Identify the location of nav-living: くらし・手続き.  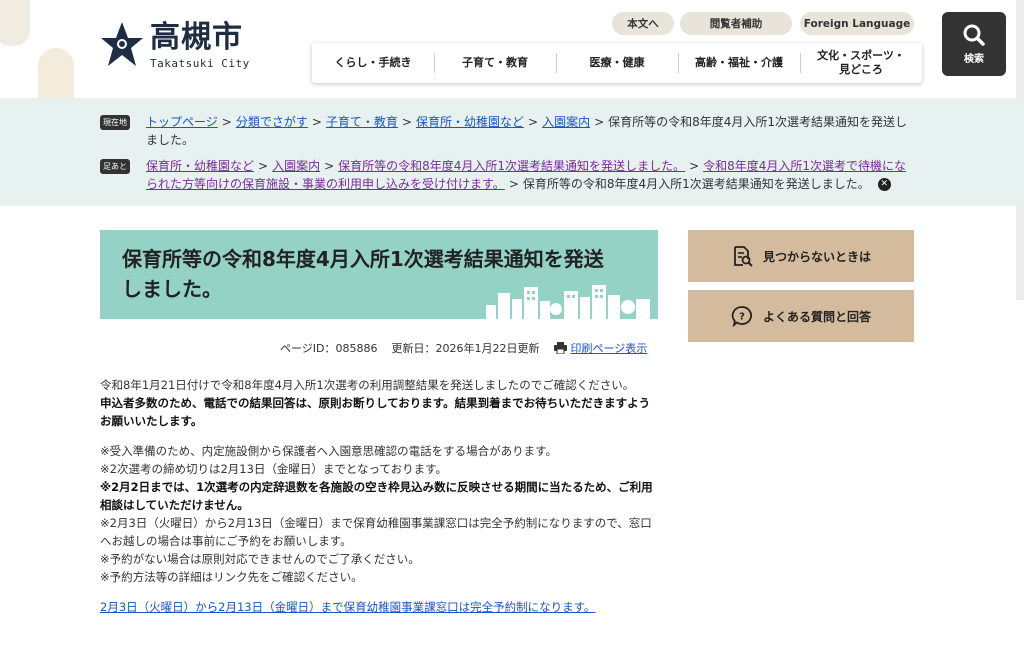
(373, 63).